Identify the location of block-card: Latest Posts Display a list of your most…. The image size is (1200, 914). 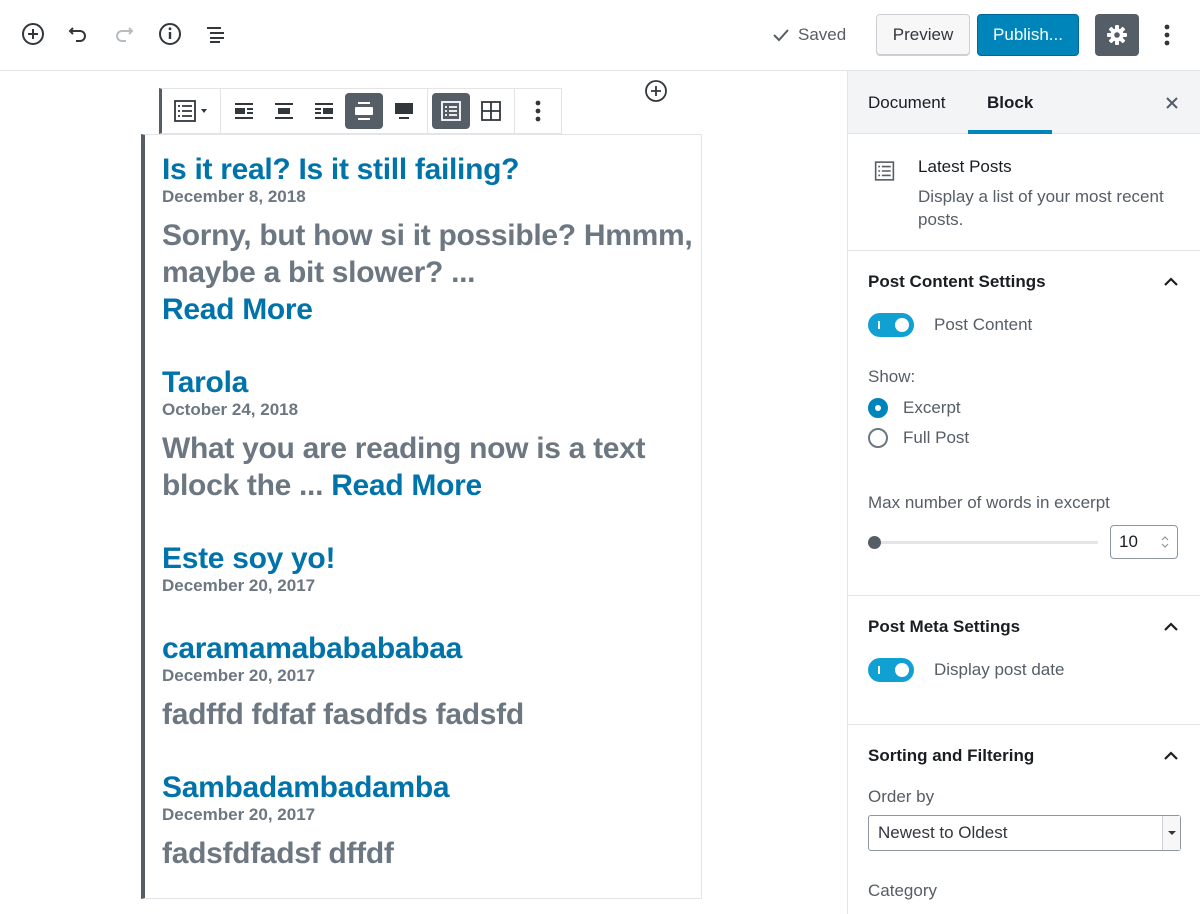
(1024, 192).